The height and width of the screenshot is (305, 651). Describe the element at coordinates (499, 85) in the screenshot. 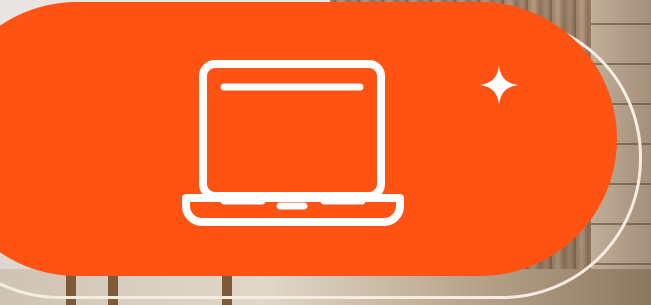

I see `sparkle-icon` at that location.